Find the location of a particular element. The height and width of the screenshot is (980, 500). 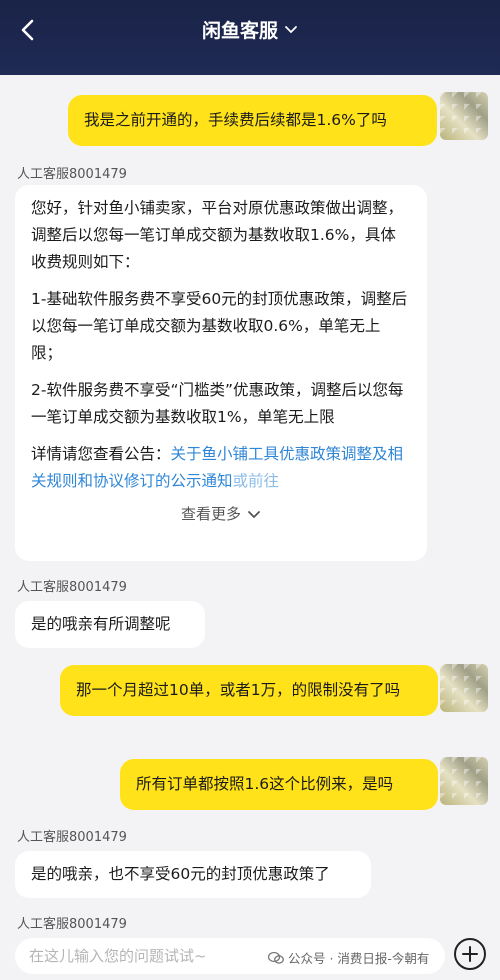

user-message: 那一个月超过10单，或者1万，的限制没有了吗 is located at coordinates (249, 690).